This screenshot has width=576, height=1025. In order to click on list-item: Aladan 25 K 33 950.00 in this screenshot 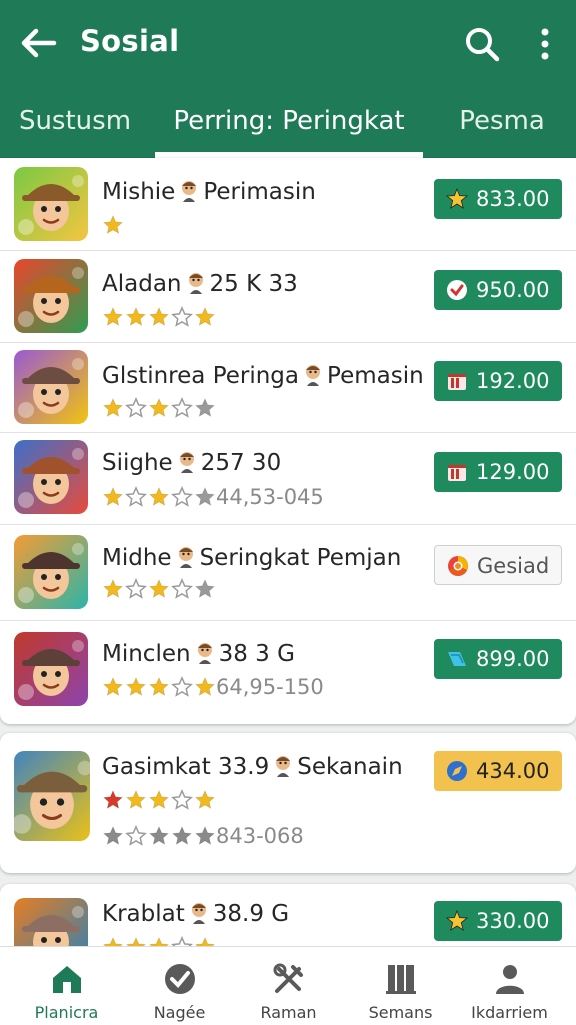, I will do `click(288, 296)`.